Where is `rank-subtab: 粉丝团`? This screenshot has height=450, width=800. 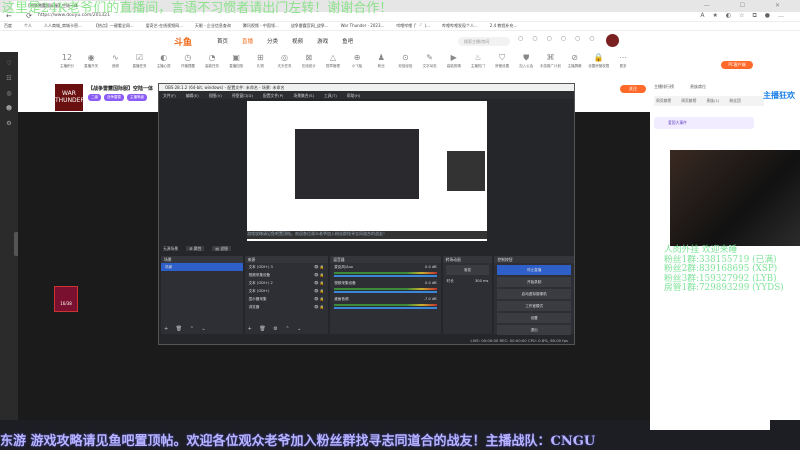 rank-subtab: 粉丝团 is located at coordinates (734, 101).